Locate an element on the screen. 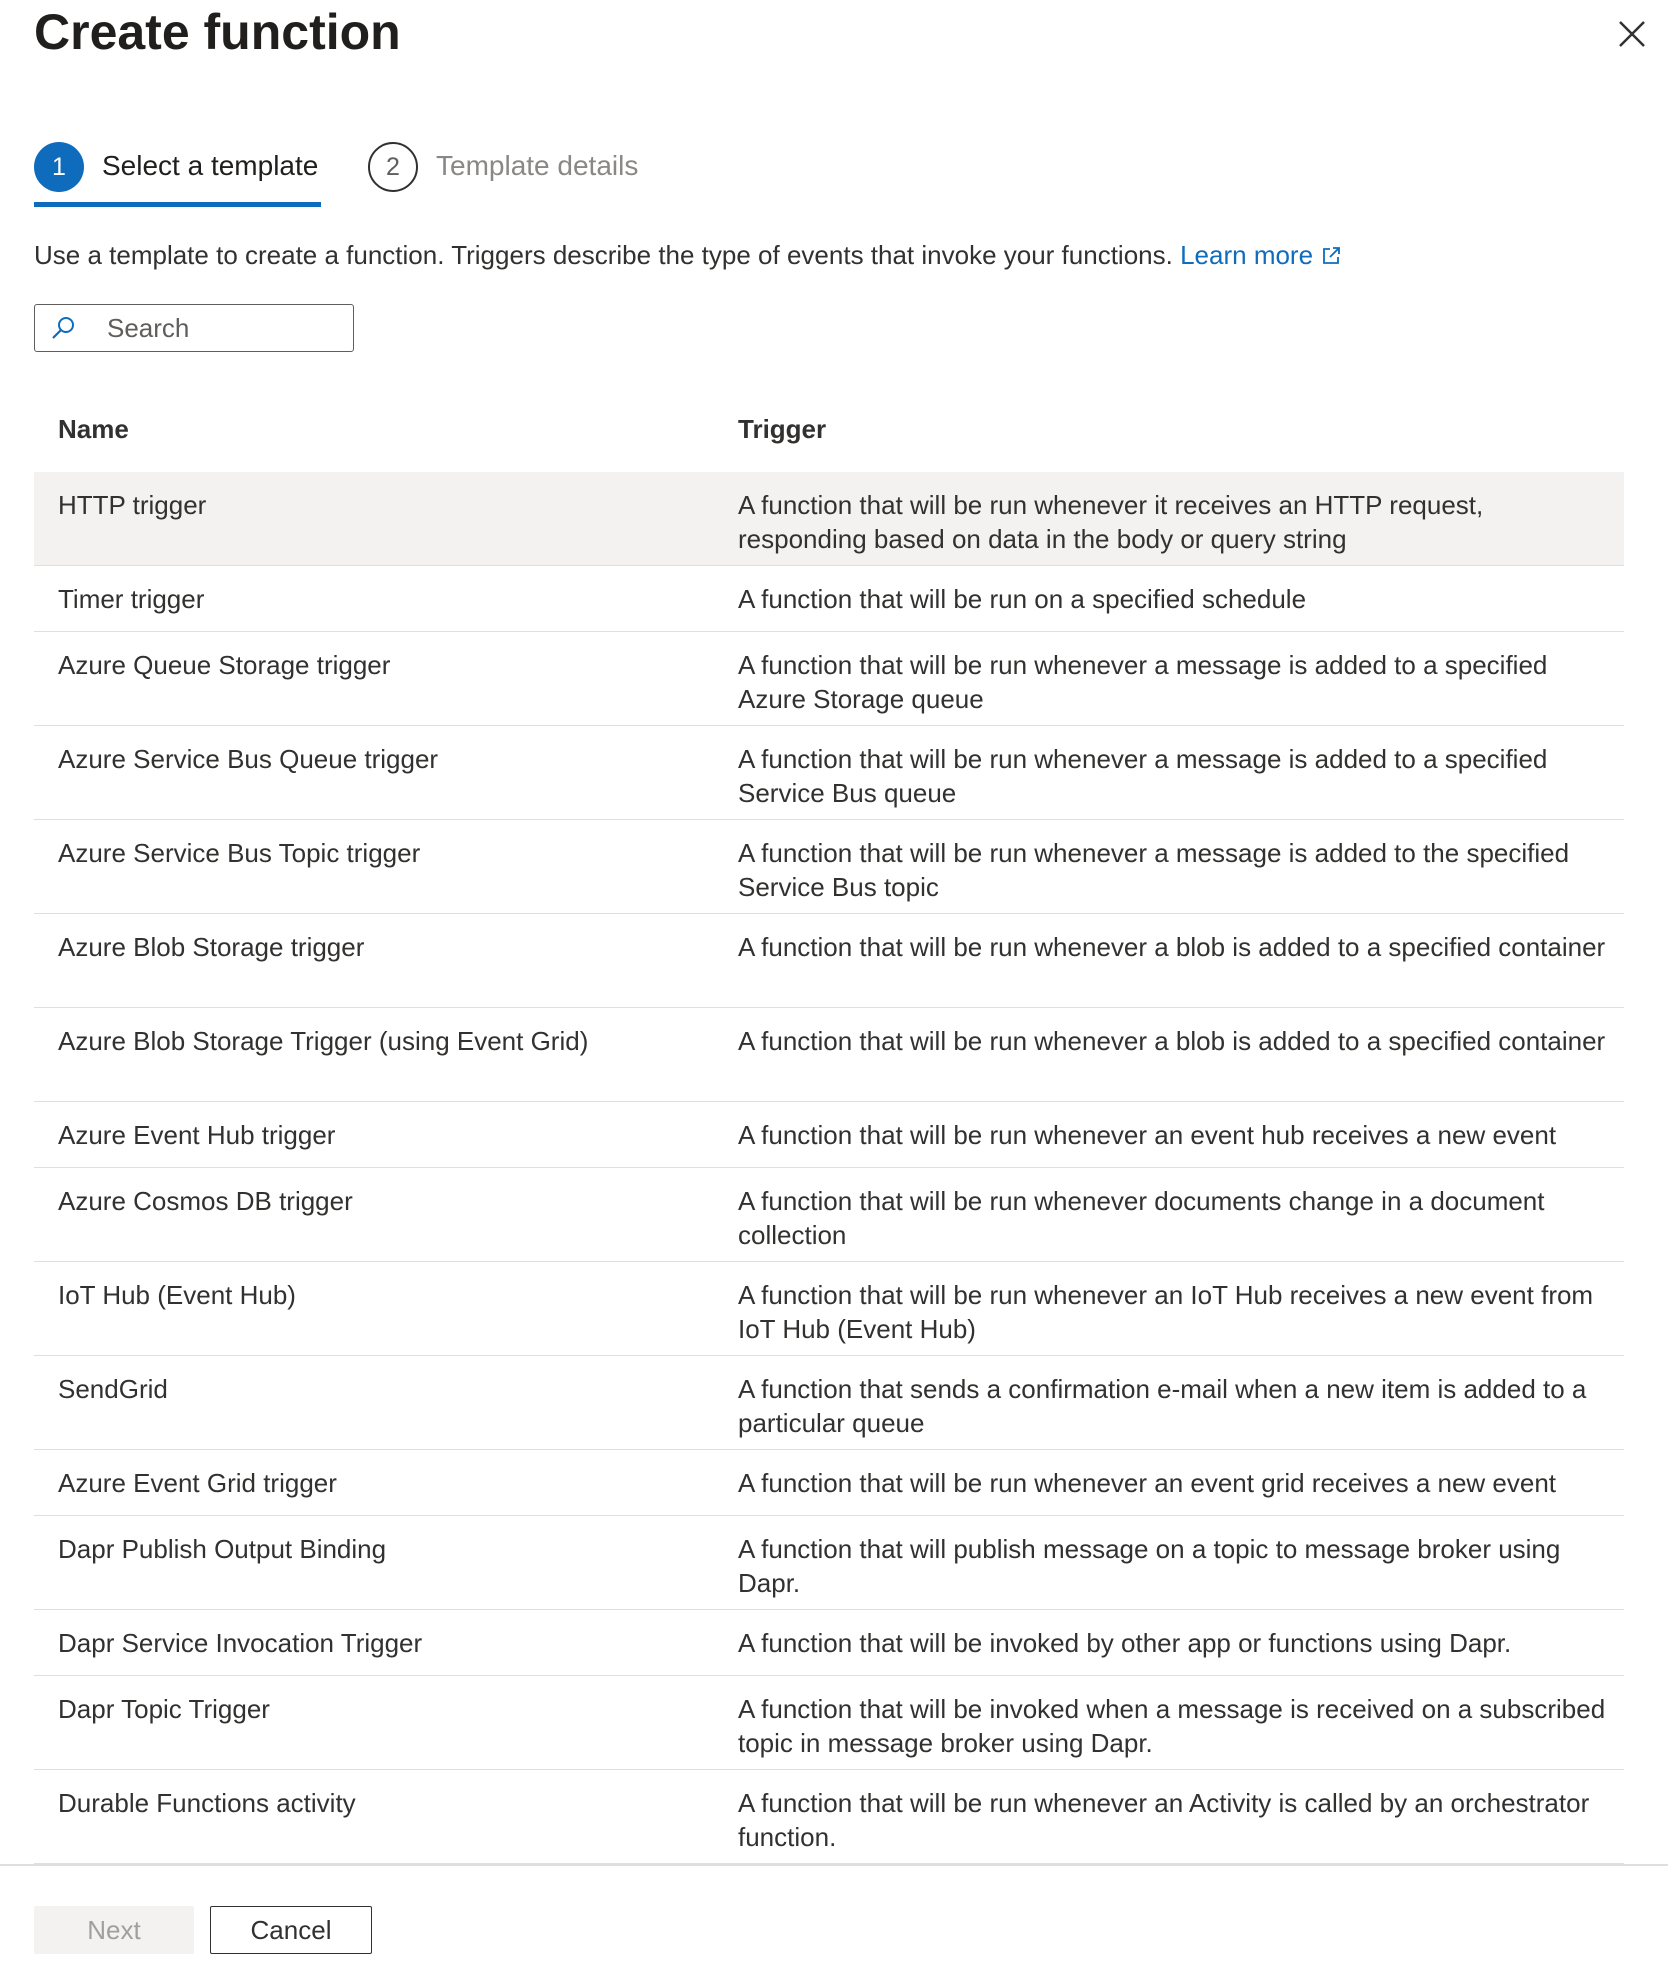 Image resolution: width=1668 pixels, height=1988 pixels. dialog-title: Create function is located at coordinates (217, 32).